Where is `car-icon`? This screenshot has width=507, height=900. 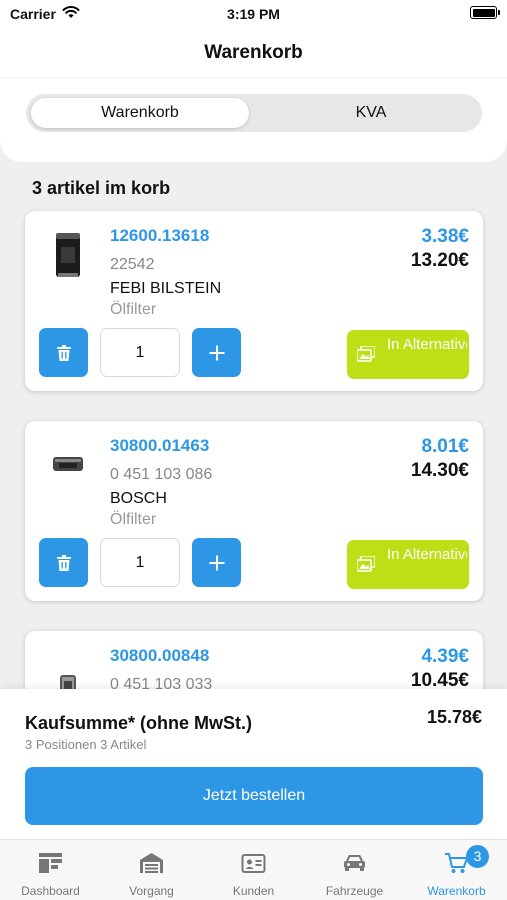
car-icon is located at coordinates (354, 863).